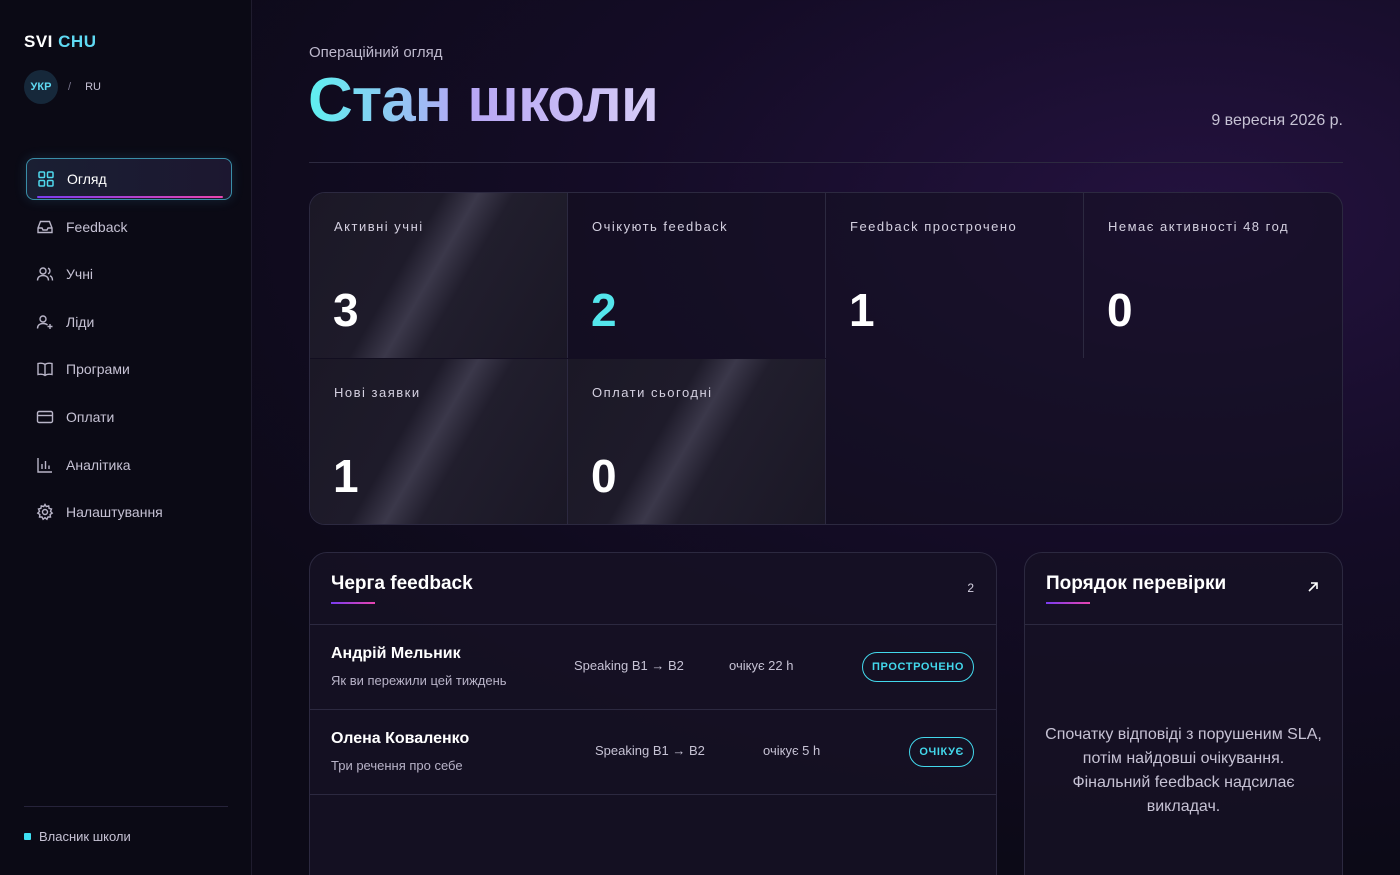 The width and height of the screenshot is (1400, 875). What do you see at coordinates (419, 680) in the screenshot?
I see `assignment-title: Як ви пережили цей тиждень` at bounding box center [419, 680].